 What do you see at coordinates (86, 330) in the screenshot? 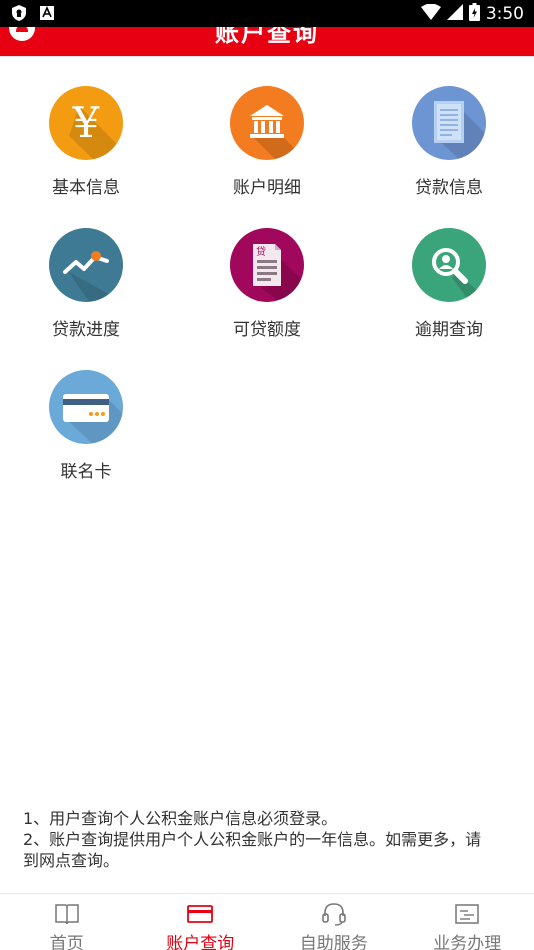
I see `menu-label: 贷款进度` at bounding box center [86, 330].